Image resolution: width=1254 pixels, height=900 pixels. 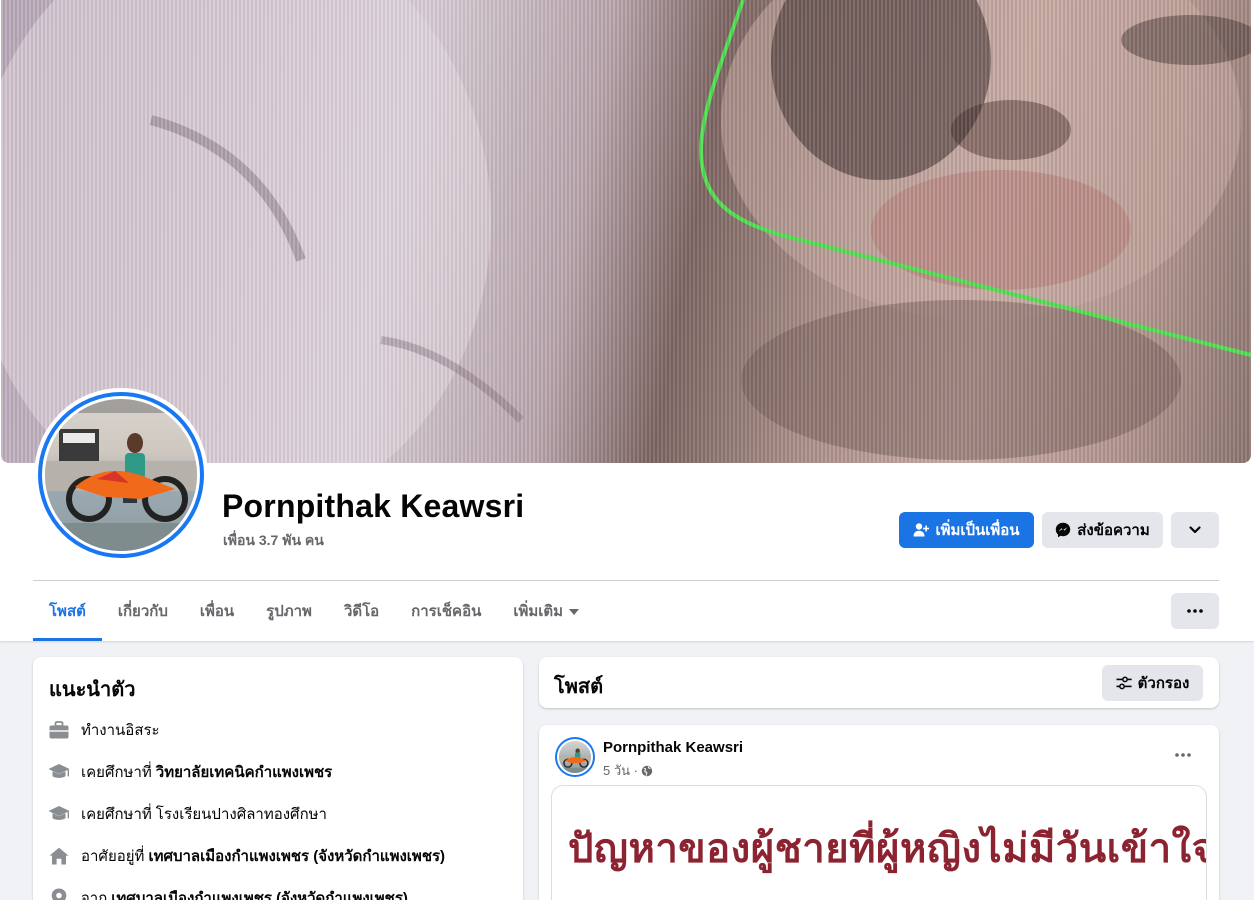 What do you see at coordinates (579, 687) in the screenshot?
I see `posts-title: โพสต์` at bounding box center [579, 687].